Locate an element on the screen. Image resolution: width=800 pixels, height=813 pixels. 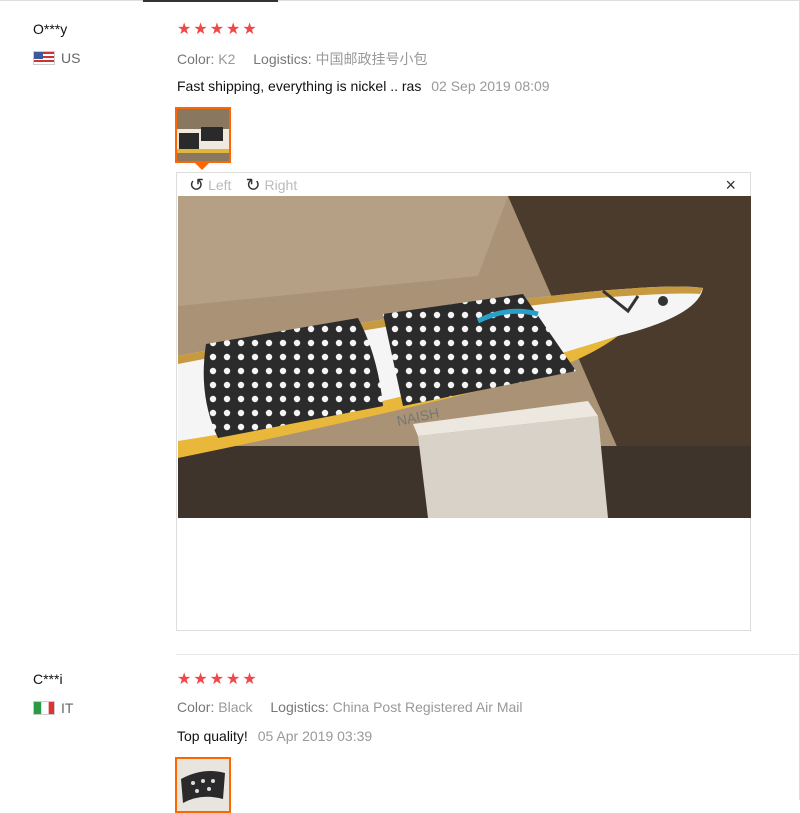
order-attributes: Color: K2 Logistics: 中国邮政挂号小包 is located at coordinates (309, 59).